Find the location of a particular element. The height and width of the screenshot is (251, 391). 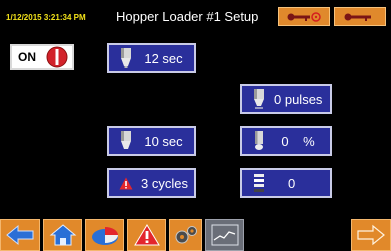

back-button is located at coordinates (20, 235).